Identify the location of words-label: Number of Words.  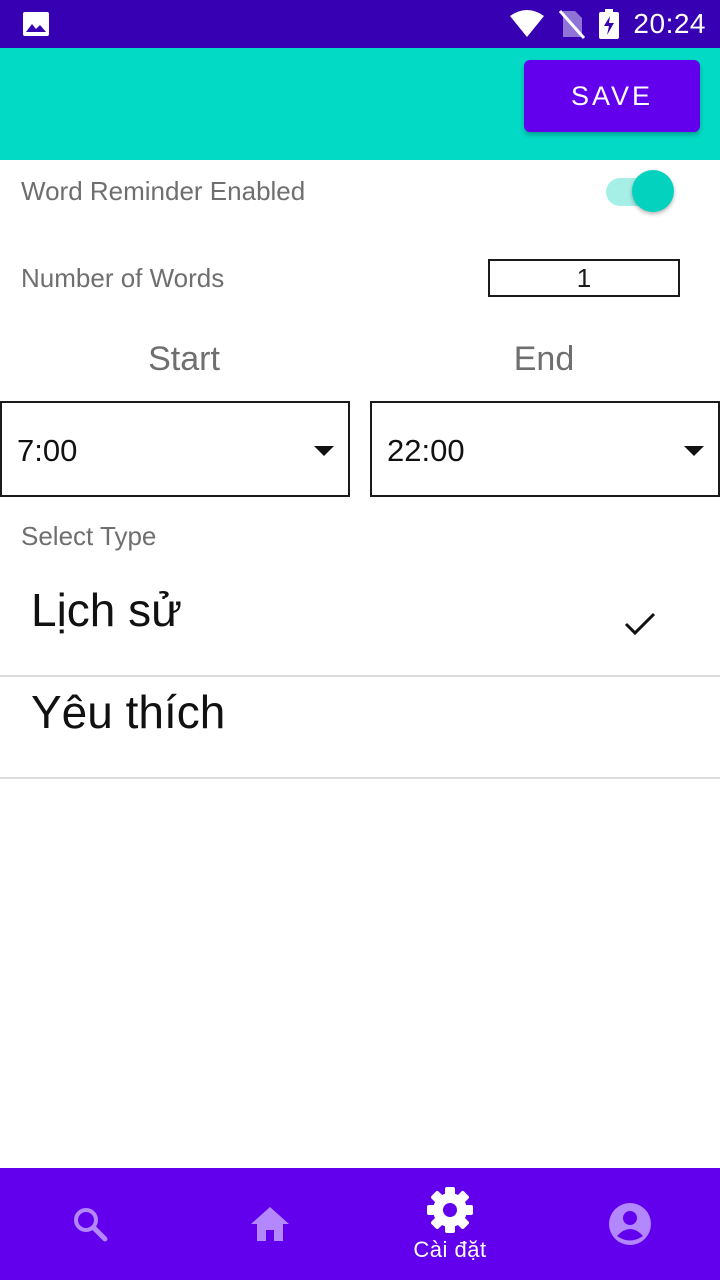
(123, 278).